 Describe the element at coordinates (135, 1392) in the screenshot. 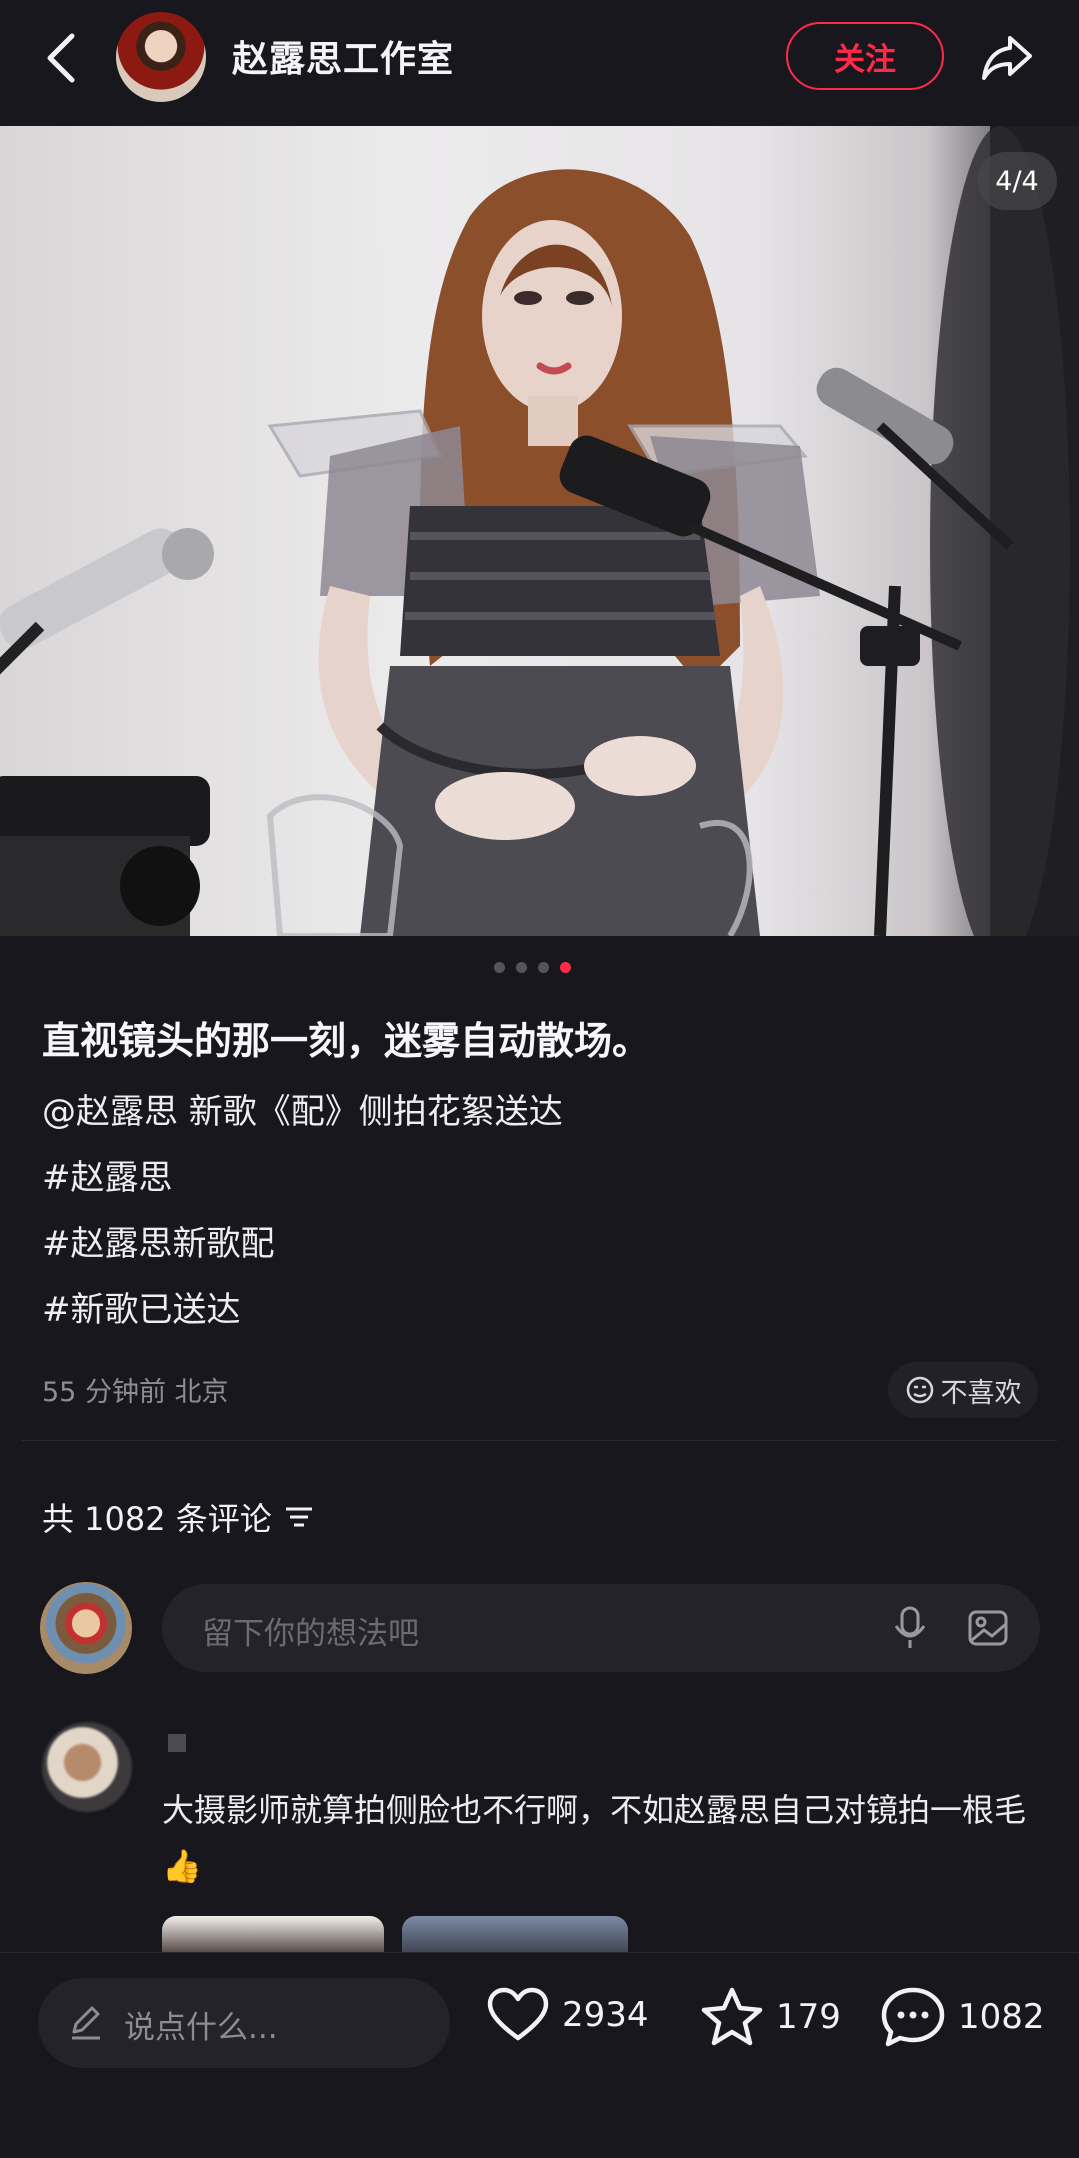

I see `post-meta: 55 分钟前 北京` at that location.